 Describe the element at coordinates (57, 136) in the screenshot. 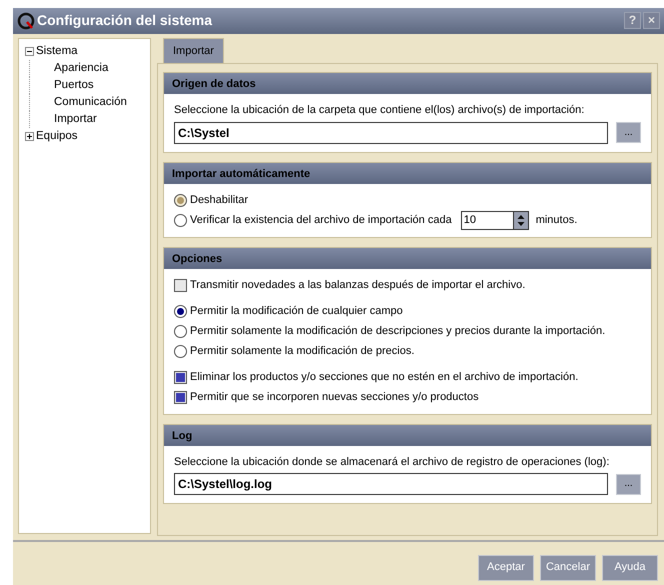

I see `tree-item: Equipos` at that location.